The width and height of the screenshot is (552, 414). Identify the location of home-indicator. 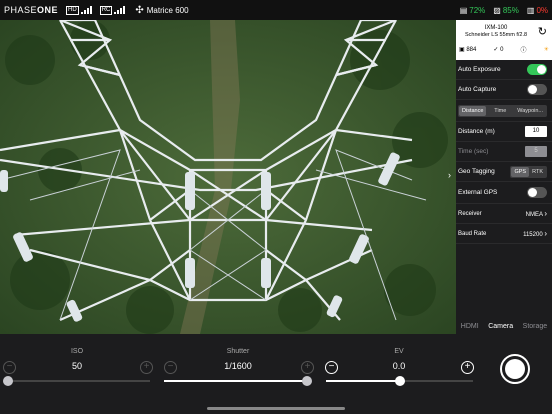
(276, 408).